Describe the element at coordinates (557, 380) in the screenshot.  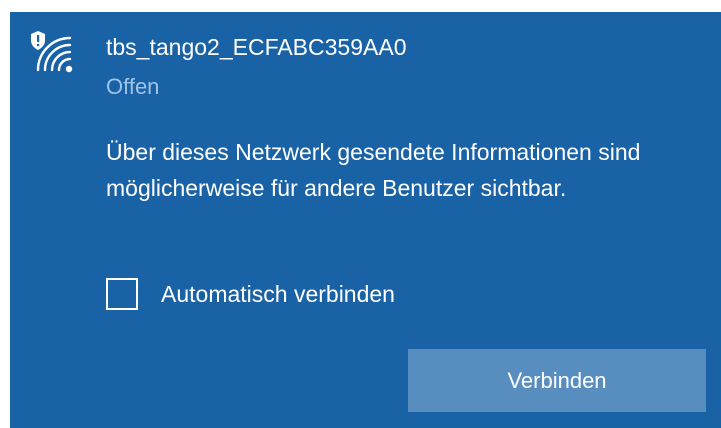
I see `connect-button: Verbinden` at that location.